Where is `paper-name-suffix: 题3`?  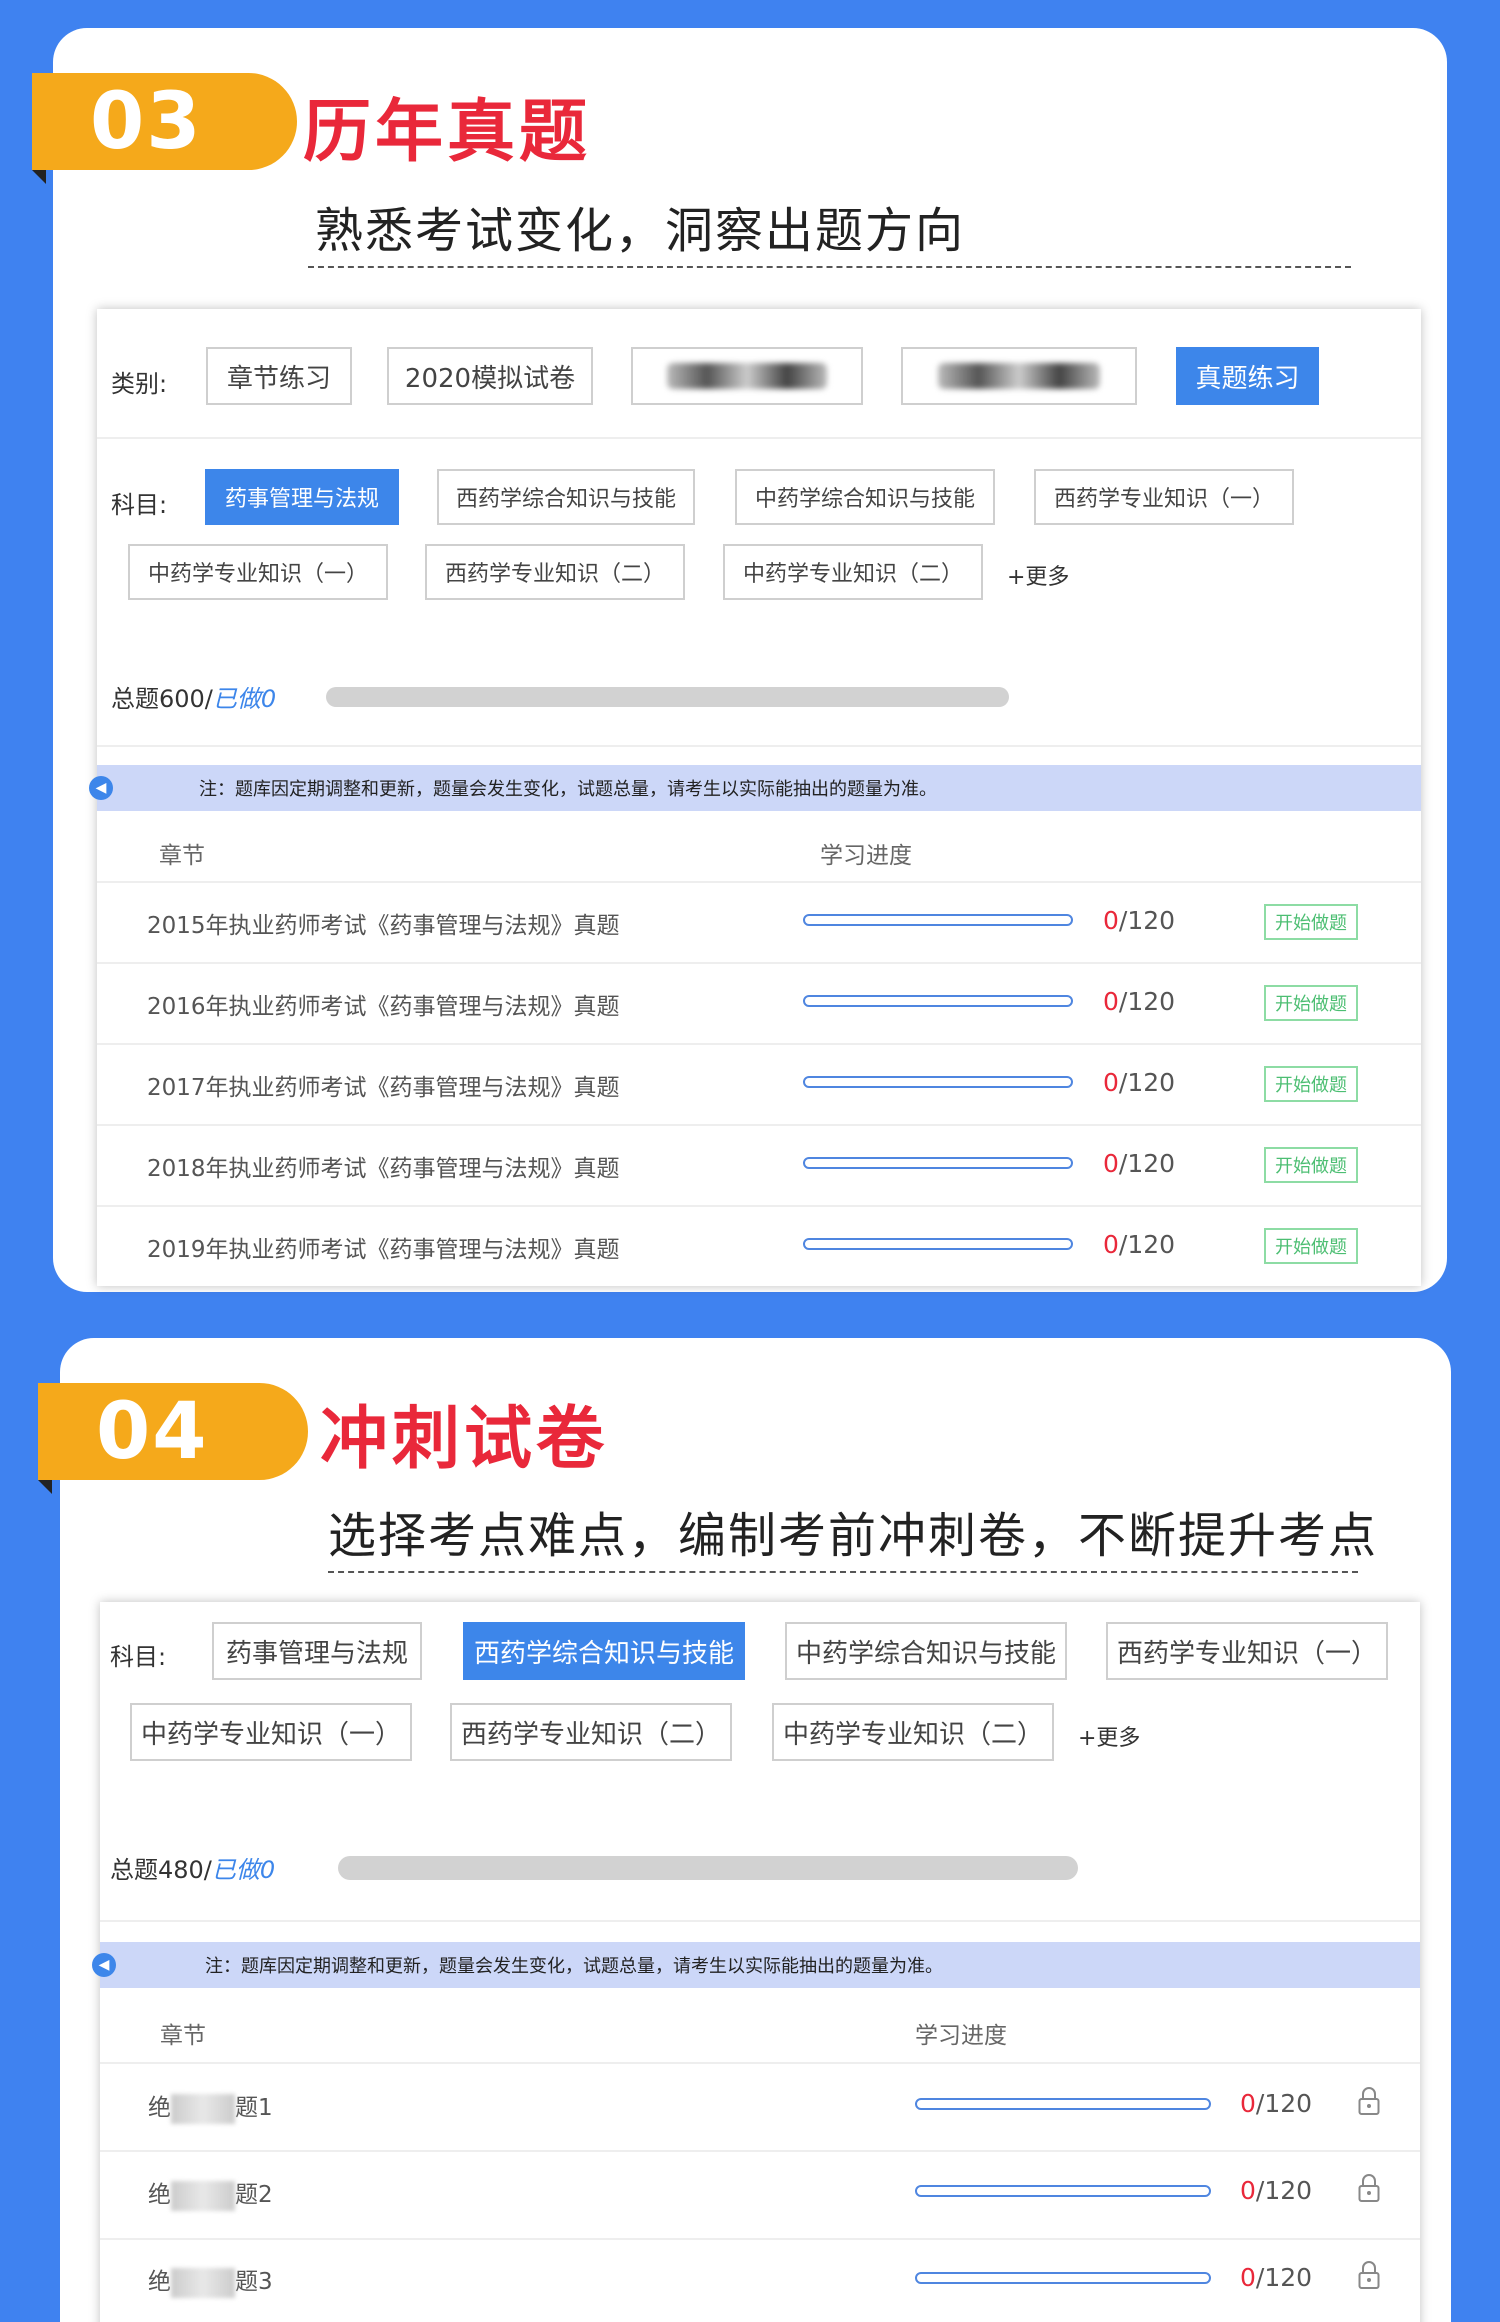 paper-name-suffix: 题3 is located at coordinates (254, 2282).